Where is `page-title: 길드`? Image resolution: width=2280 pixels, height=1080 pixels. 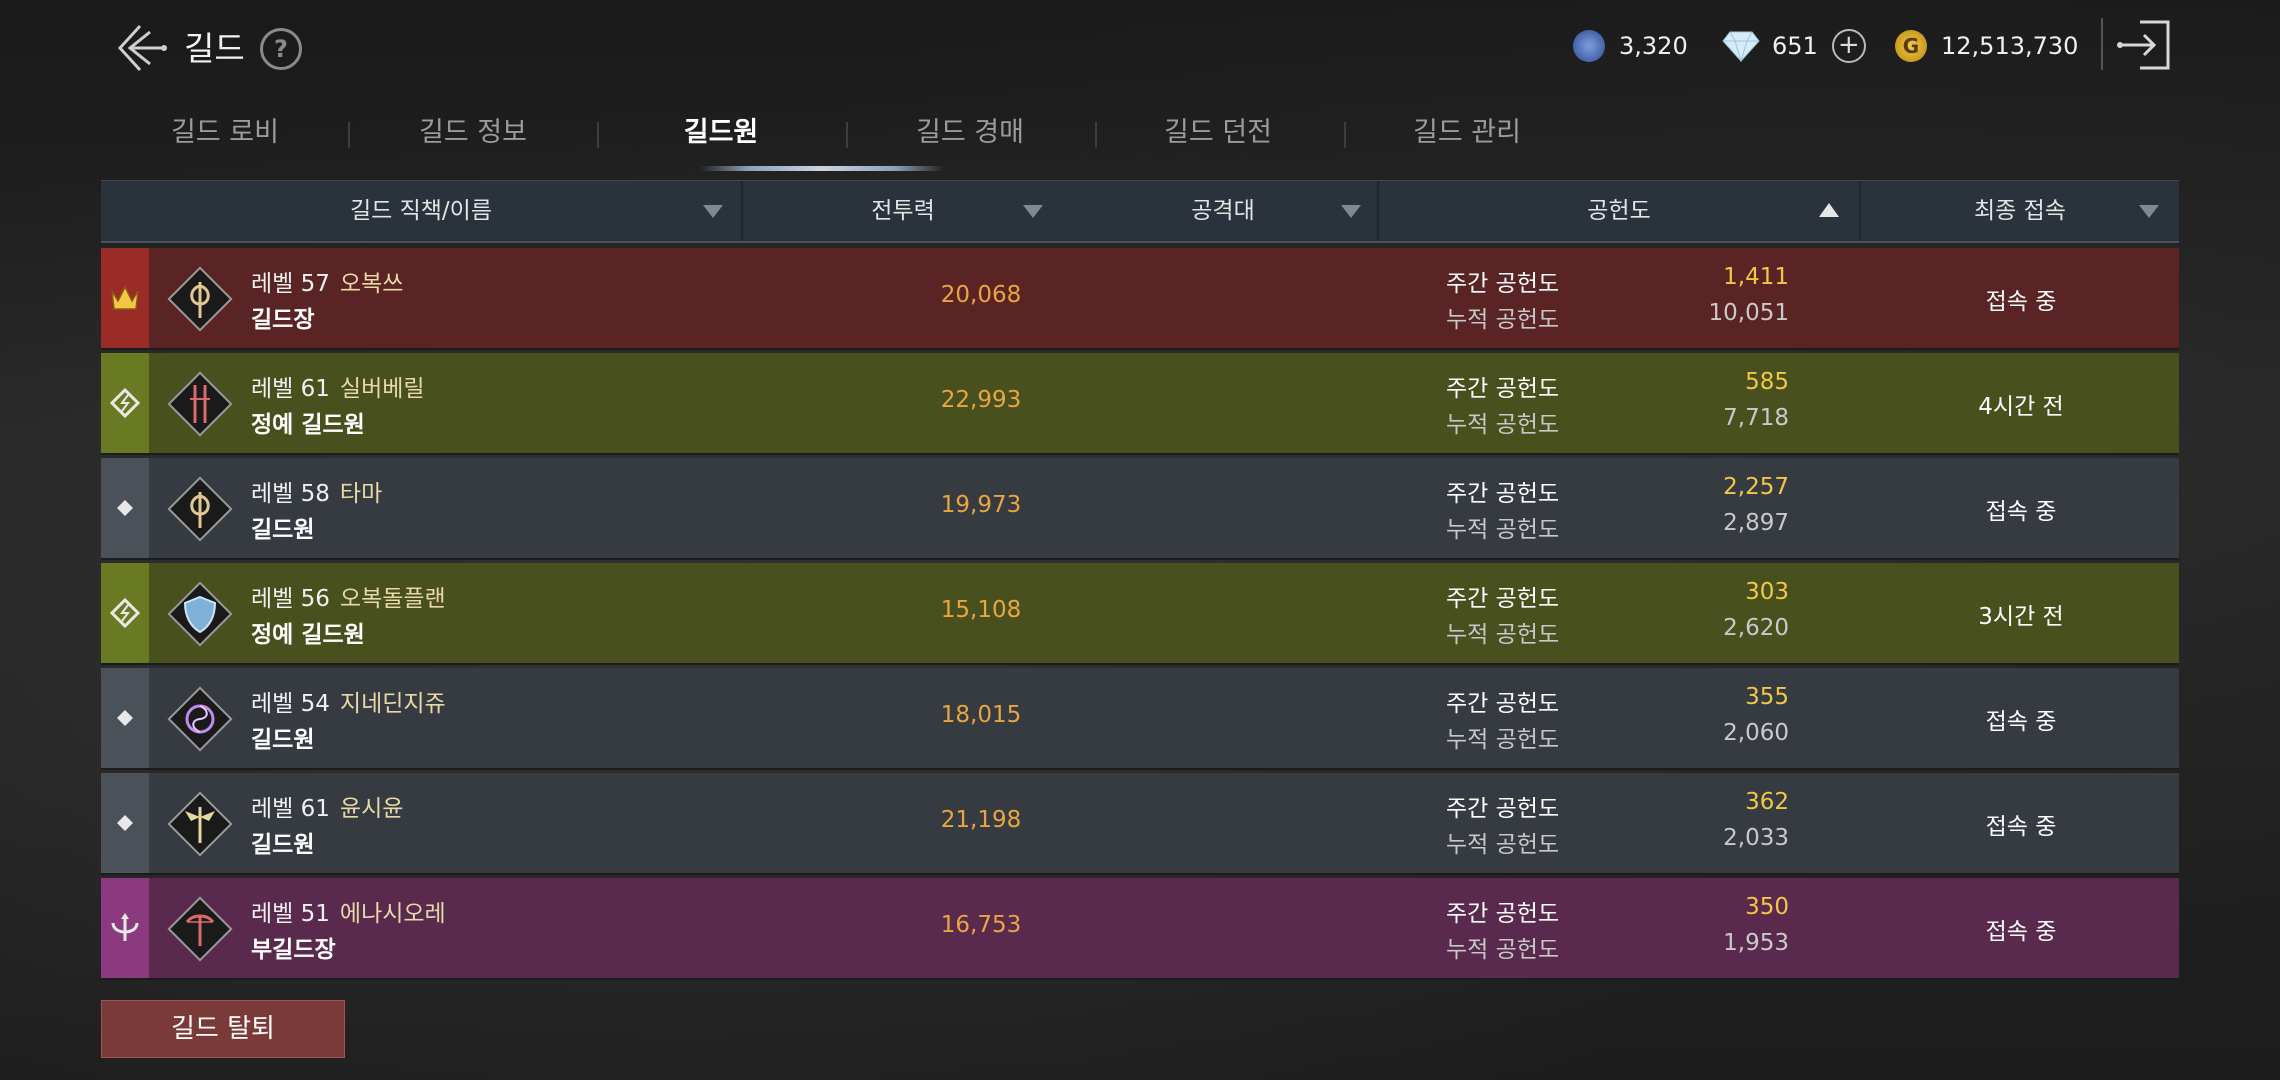
page-title: 길드 is located at coordinates (214, 48).